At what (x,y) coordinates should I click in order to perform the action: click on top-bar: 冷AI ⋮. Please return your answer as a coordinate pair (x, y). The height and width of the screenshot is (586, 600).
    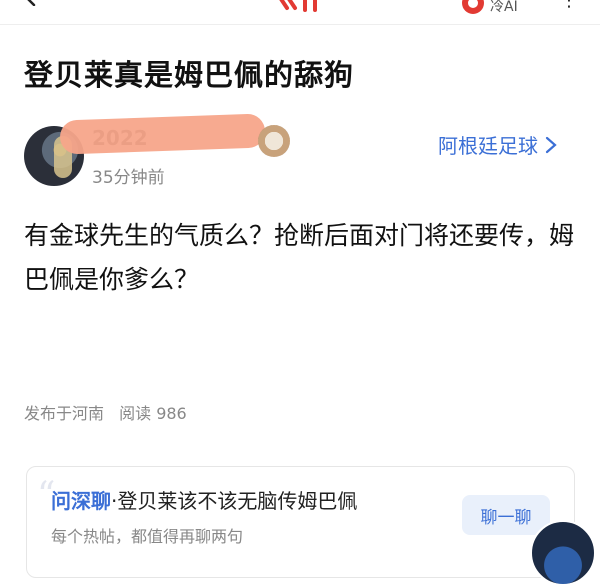
    Looking at the image, I should click on (300, 9).